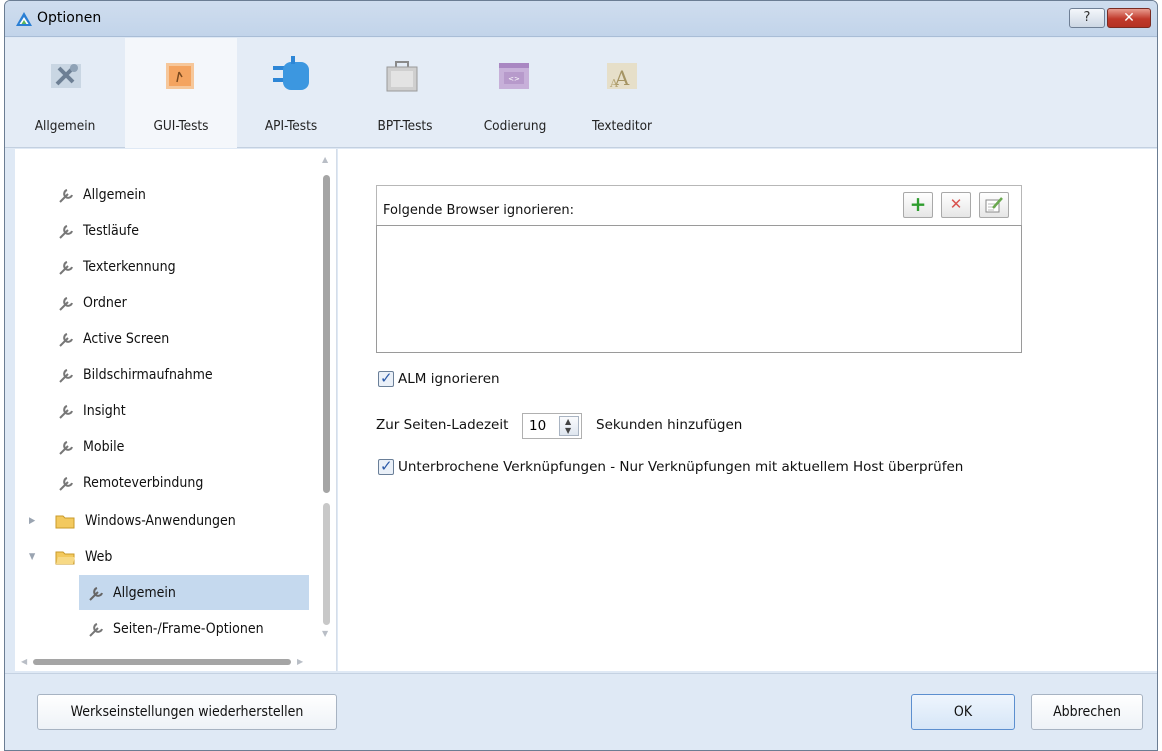 The image size is (1162, 751). Describe the element at coordinates (956, 205) in the screenshot. I see `delete-browser-button: ✕` at that location.